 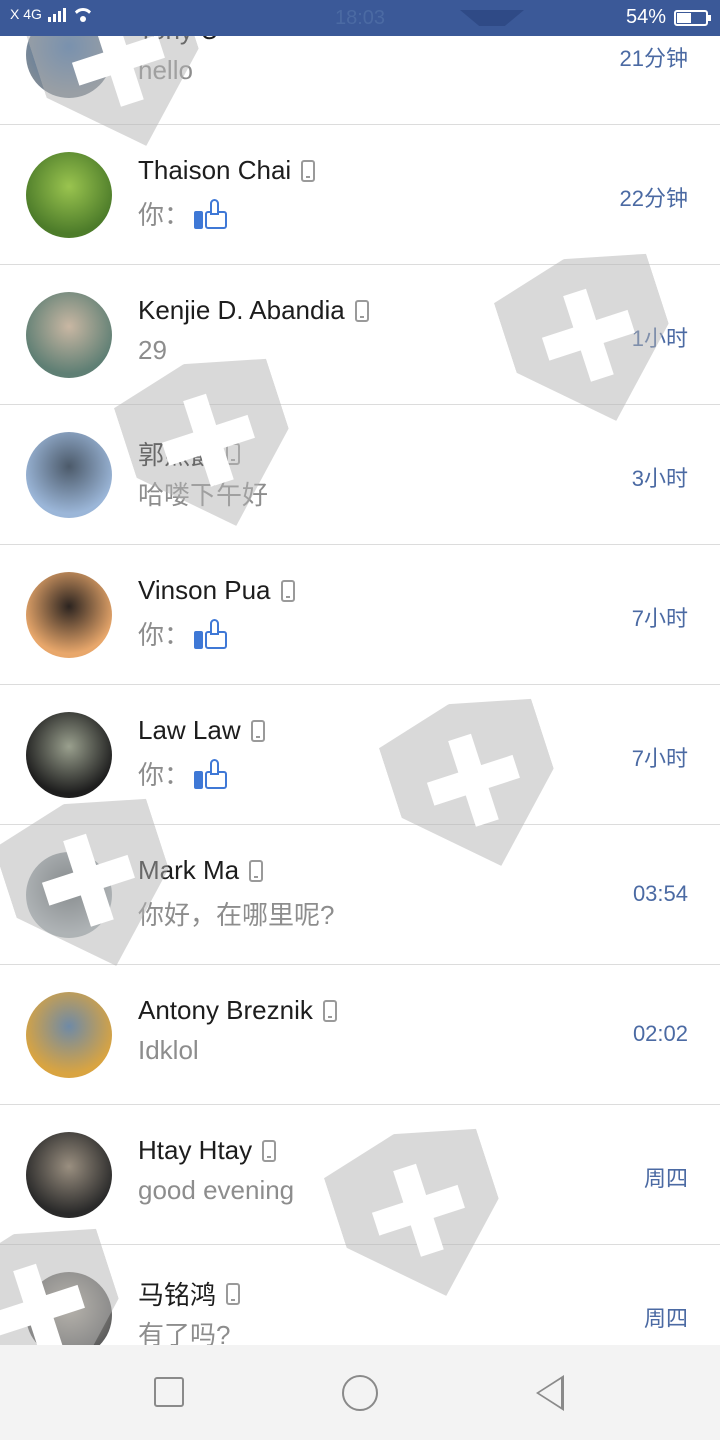 I want to click on message-preview-text: good evening, so click(x=216, y=1190).